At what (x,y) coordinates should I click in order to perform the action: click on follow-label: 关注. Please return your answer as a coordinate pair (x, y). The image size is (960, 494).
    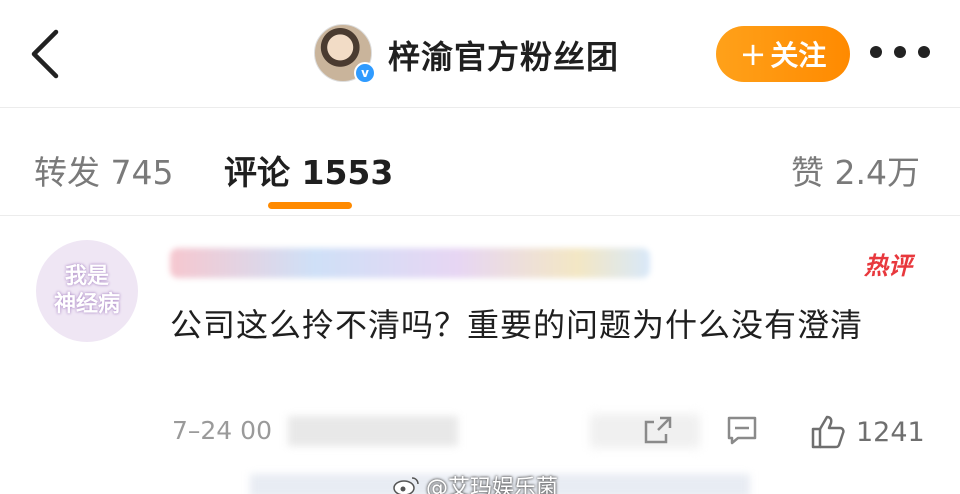
    Looking at the image, I should click on (798, 55).